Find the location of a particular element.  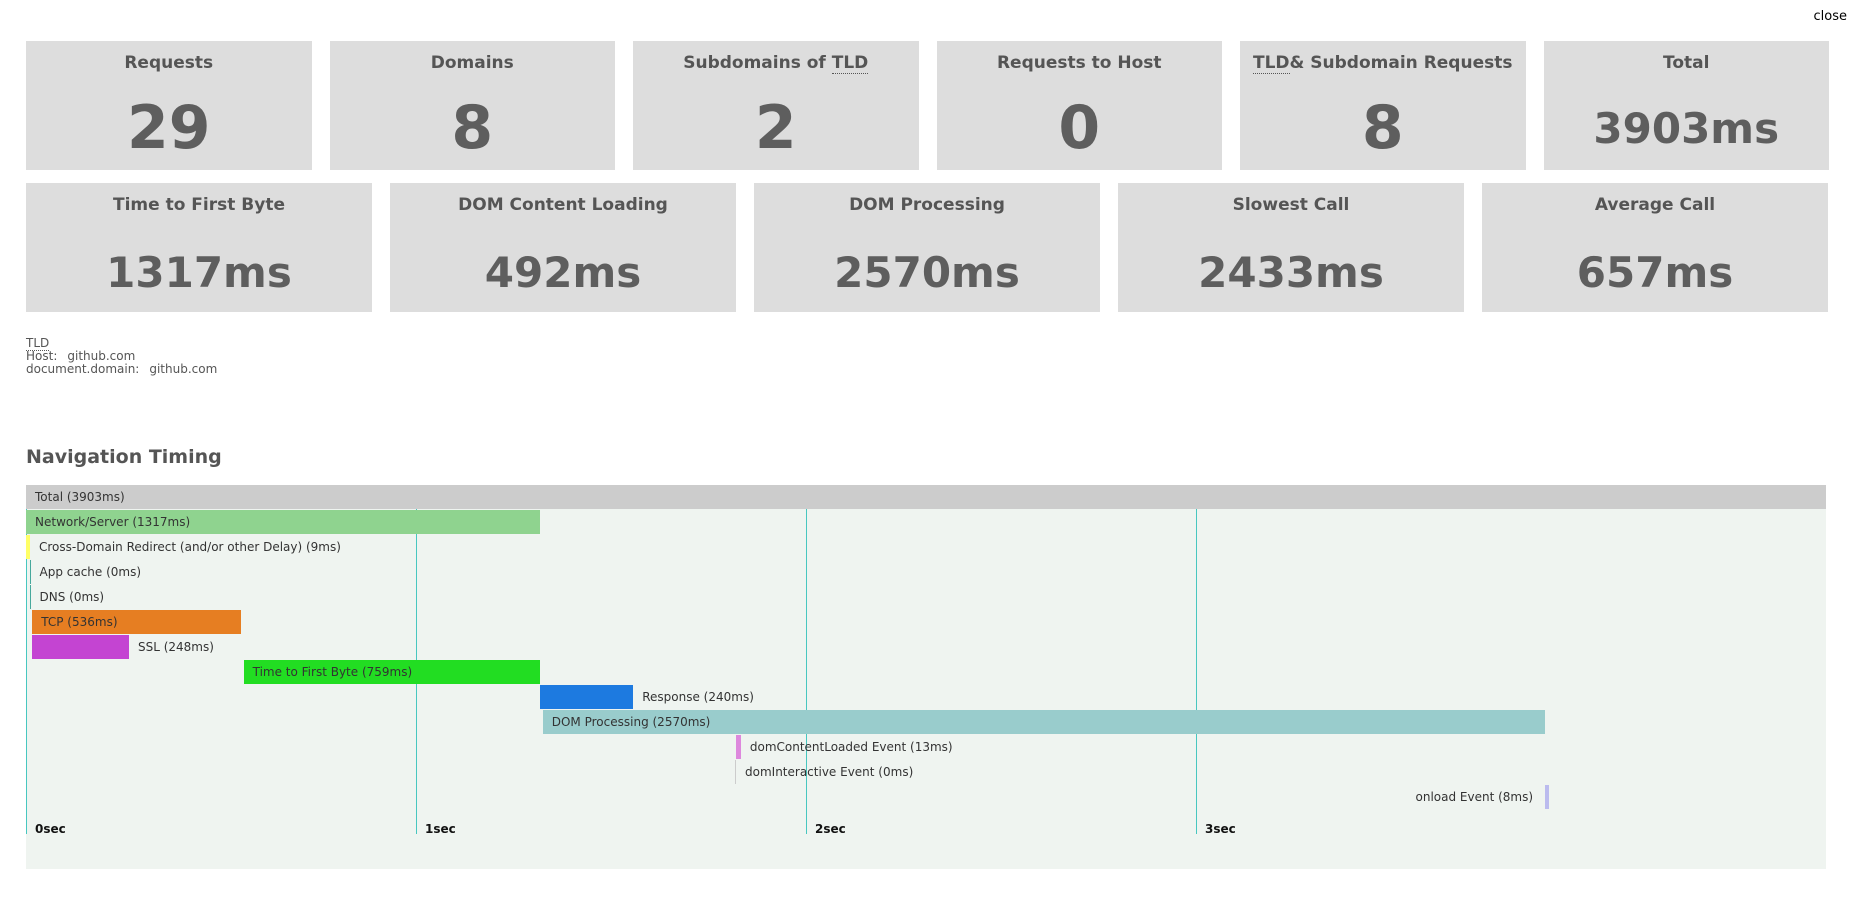

time-to-first-byte-bar: Time to First Byte (759ms) is located at coordinates (926, 672).